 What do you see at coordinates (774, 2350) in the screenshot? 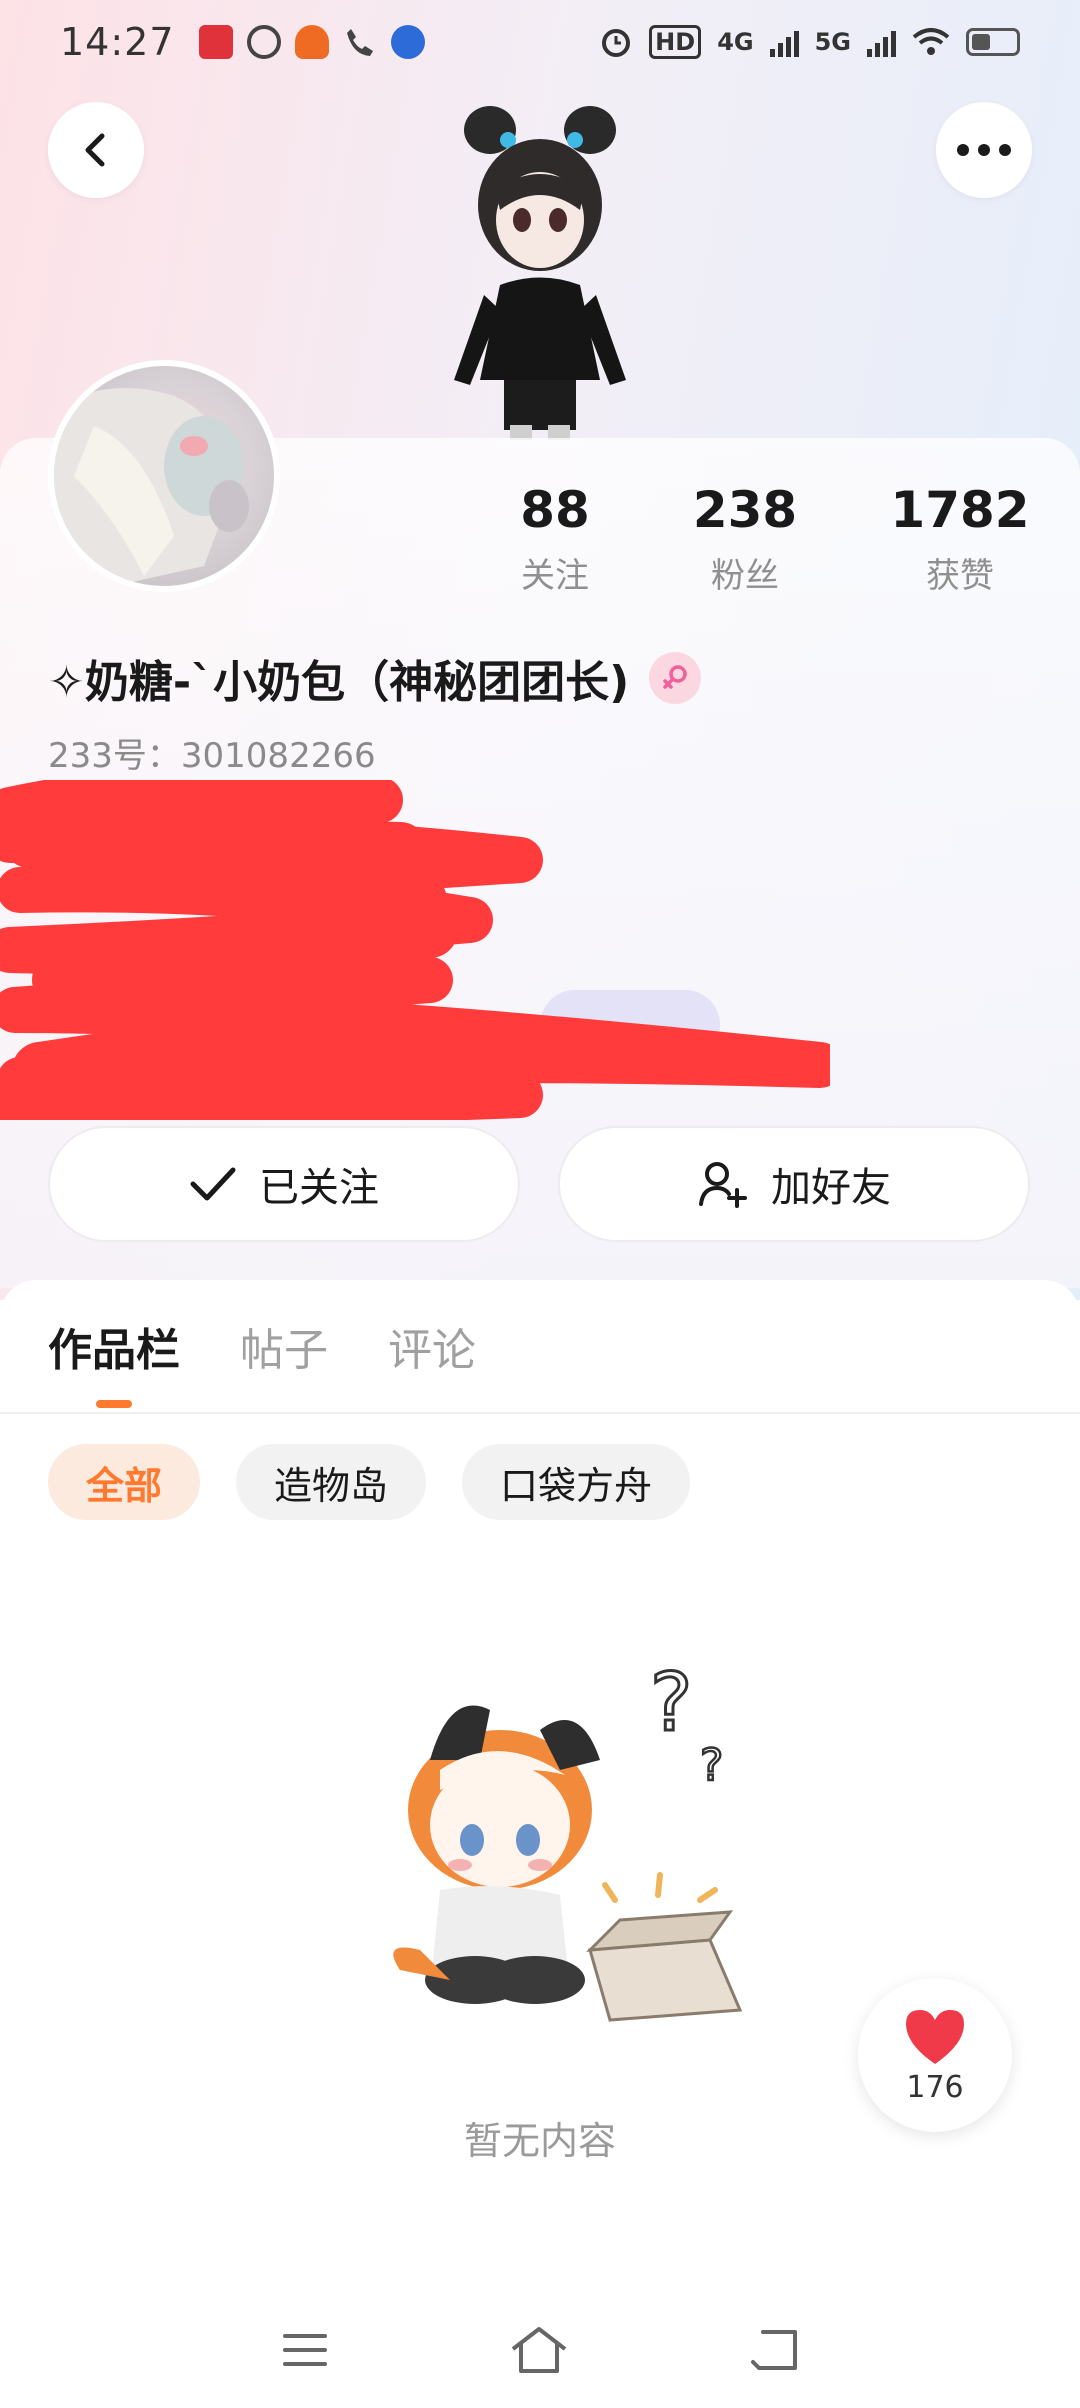
I see `back-nav-icon` at bounding box center [774, 2350].